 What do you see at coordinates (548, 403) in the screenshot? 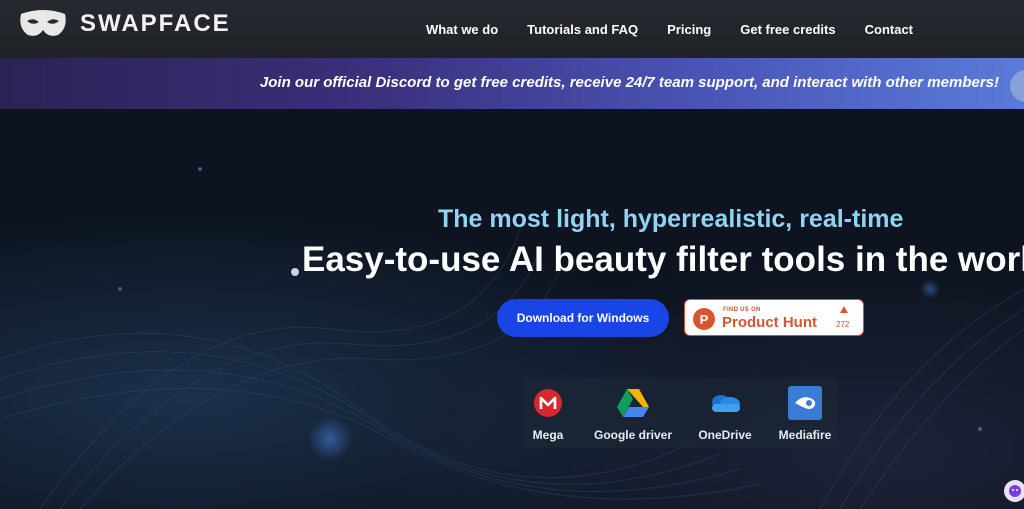
I see `mega-icon` at bounding box center [548, 403].